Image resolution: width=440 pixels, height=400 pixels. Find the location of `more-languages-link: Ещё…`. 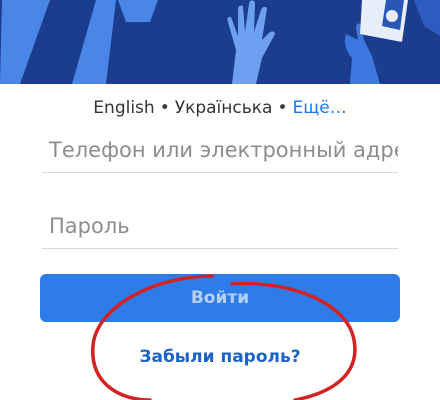

more-languages-link: Ещё… is located at coordinates (319, 108).